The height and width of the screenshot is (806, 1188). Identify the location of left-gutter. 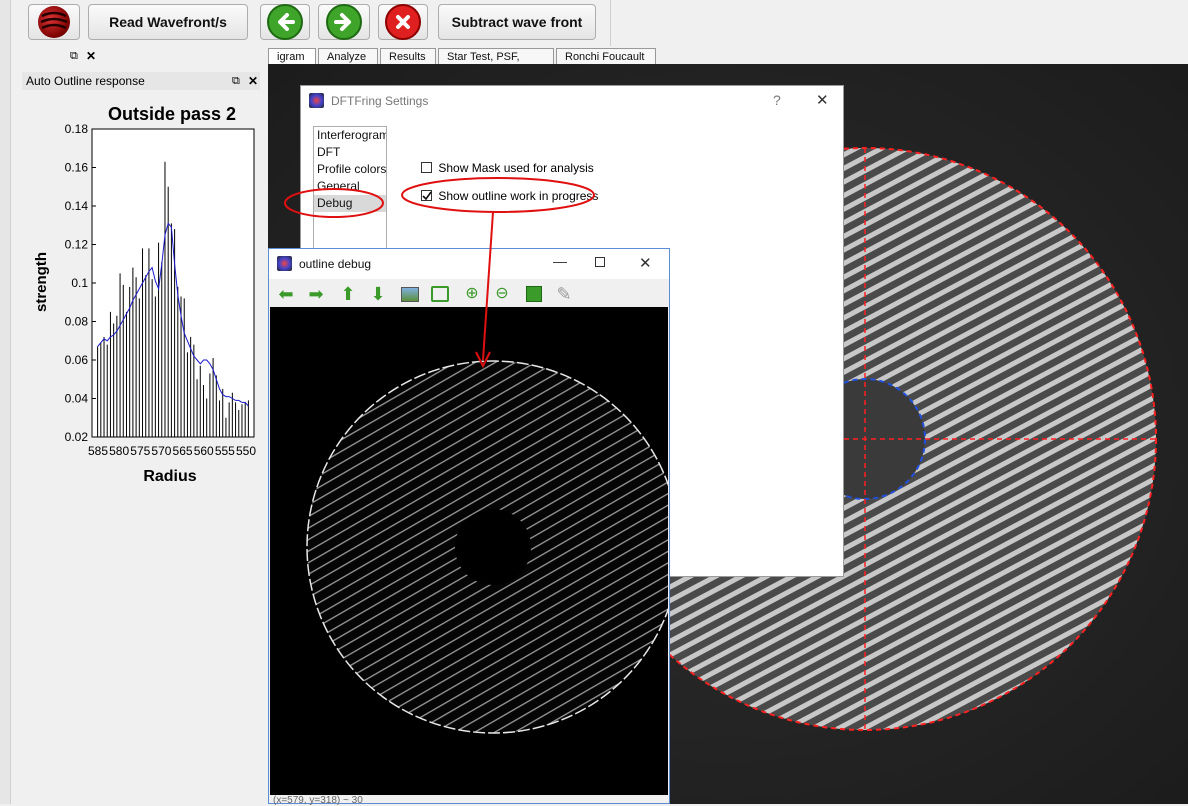
(5, 402).